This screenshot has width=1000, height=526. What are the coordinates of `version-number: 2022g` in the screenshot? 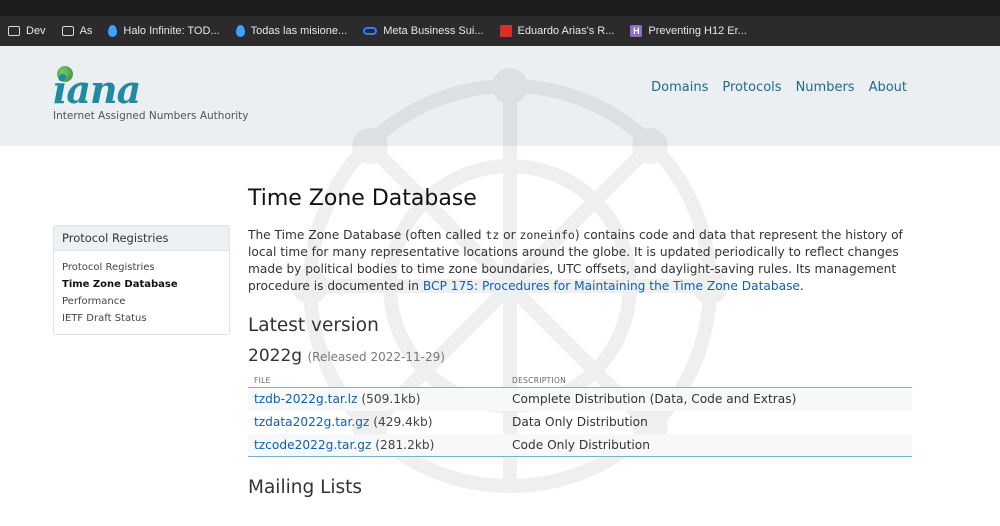 It's located at (275, 356).